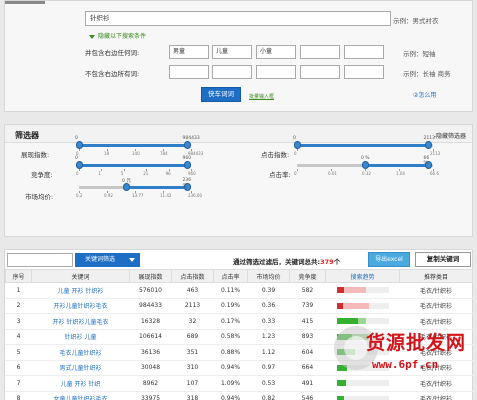 This screenshot has height=400, width=477. I want to click on cell-price: 0.53, so click(268, 383).